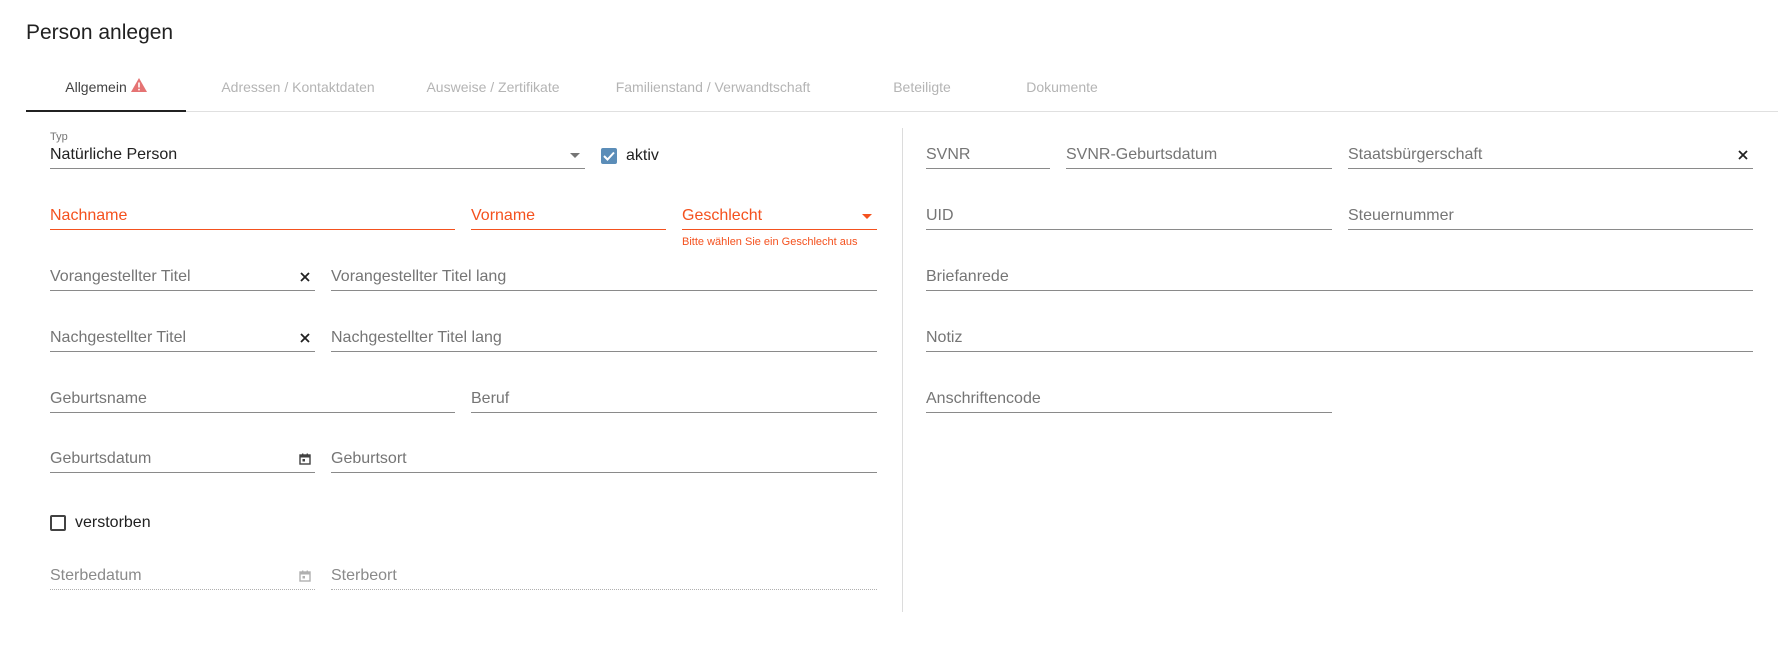 This screenshot has height=653, width=1789. Describe the element at coordinates (988, 152) in the screenshot. I see `svnr-input: SVNR` at that location.